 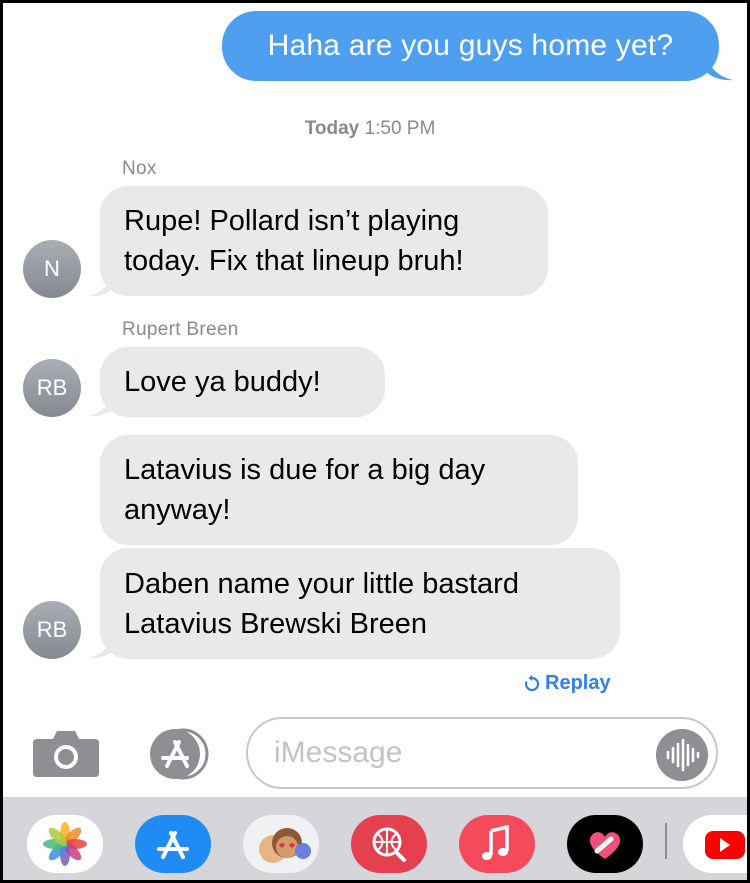 What do you see at coordinates (682, 755) in the screenshot?
I see `audio-waveform-icon` at bounding box center [682, 755].